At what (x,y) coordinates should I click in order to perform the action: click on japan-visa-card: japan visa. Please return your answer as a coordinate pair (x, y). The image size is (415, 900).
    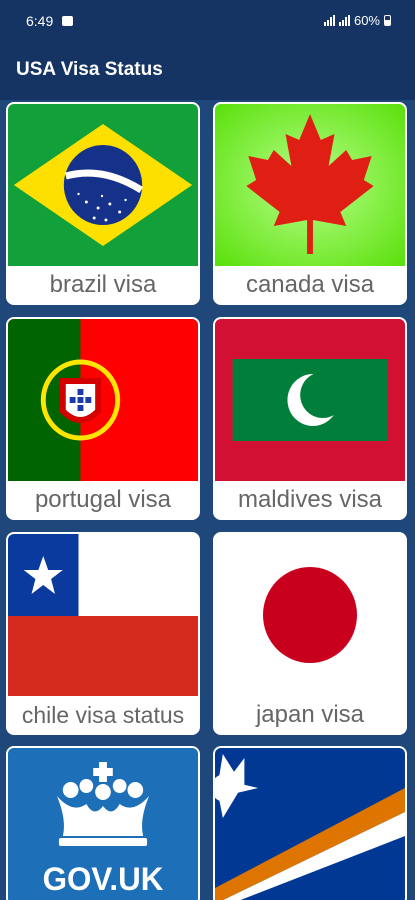
    Looking at the image, I should click on (310, 633).